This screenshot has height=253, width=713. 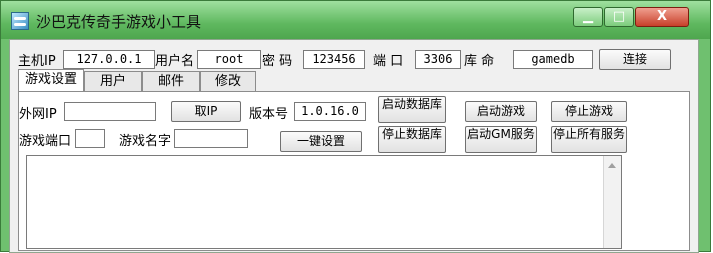 I want to click on one-click-setup-button: 一键设置, so click(x=321, y=141).